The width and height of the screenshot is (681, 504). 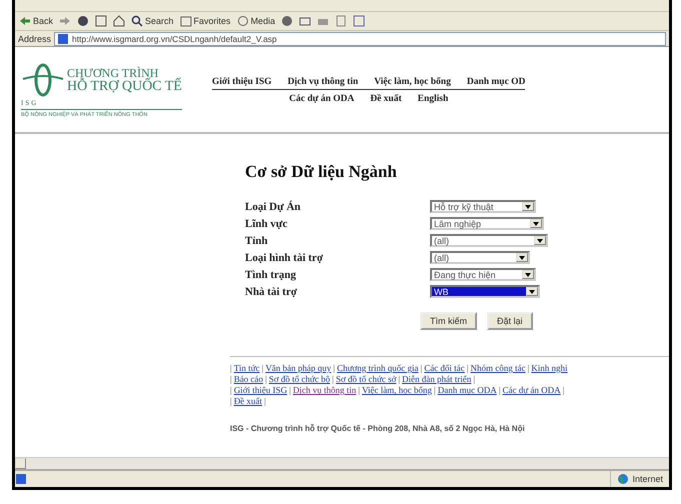 What do you see at coordinates (467, 390) in the screenshot?
I see `footer-link: Danh mục ODA` at bounding box center [467, 390].